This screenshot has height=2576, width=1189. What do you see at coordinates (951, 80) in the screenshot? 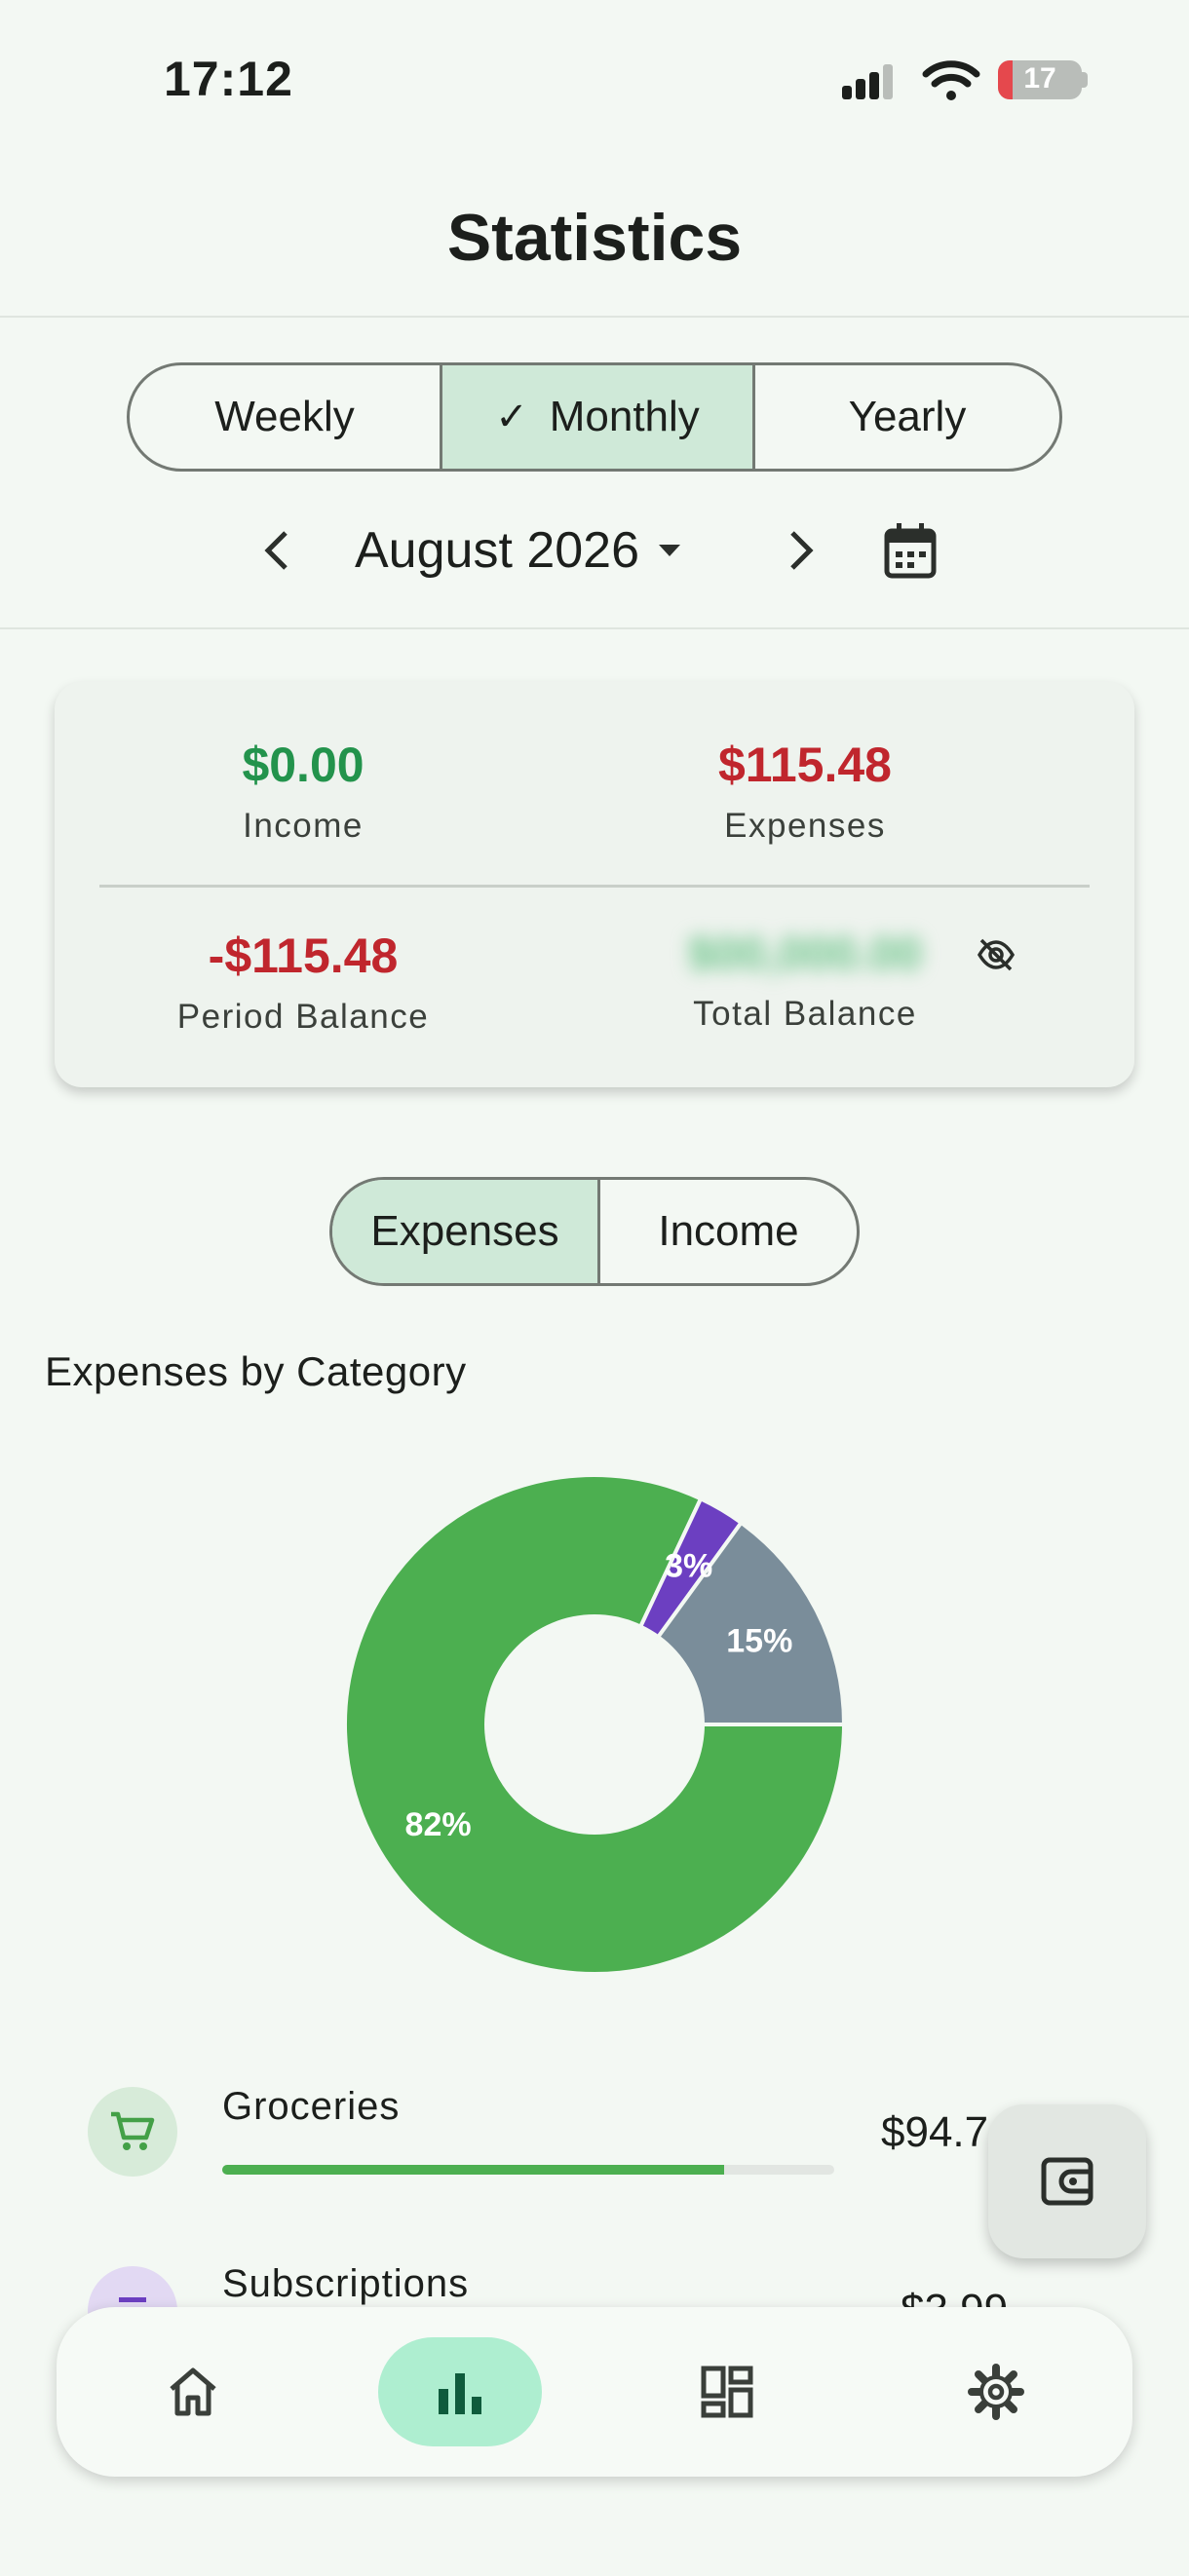
I see `wifi-icon` at bounding box center [951, 80].